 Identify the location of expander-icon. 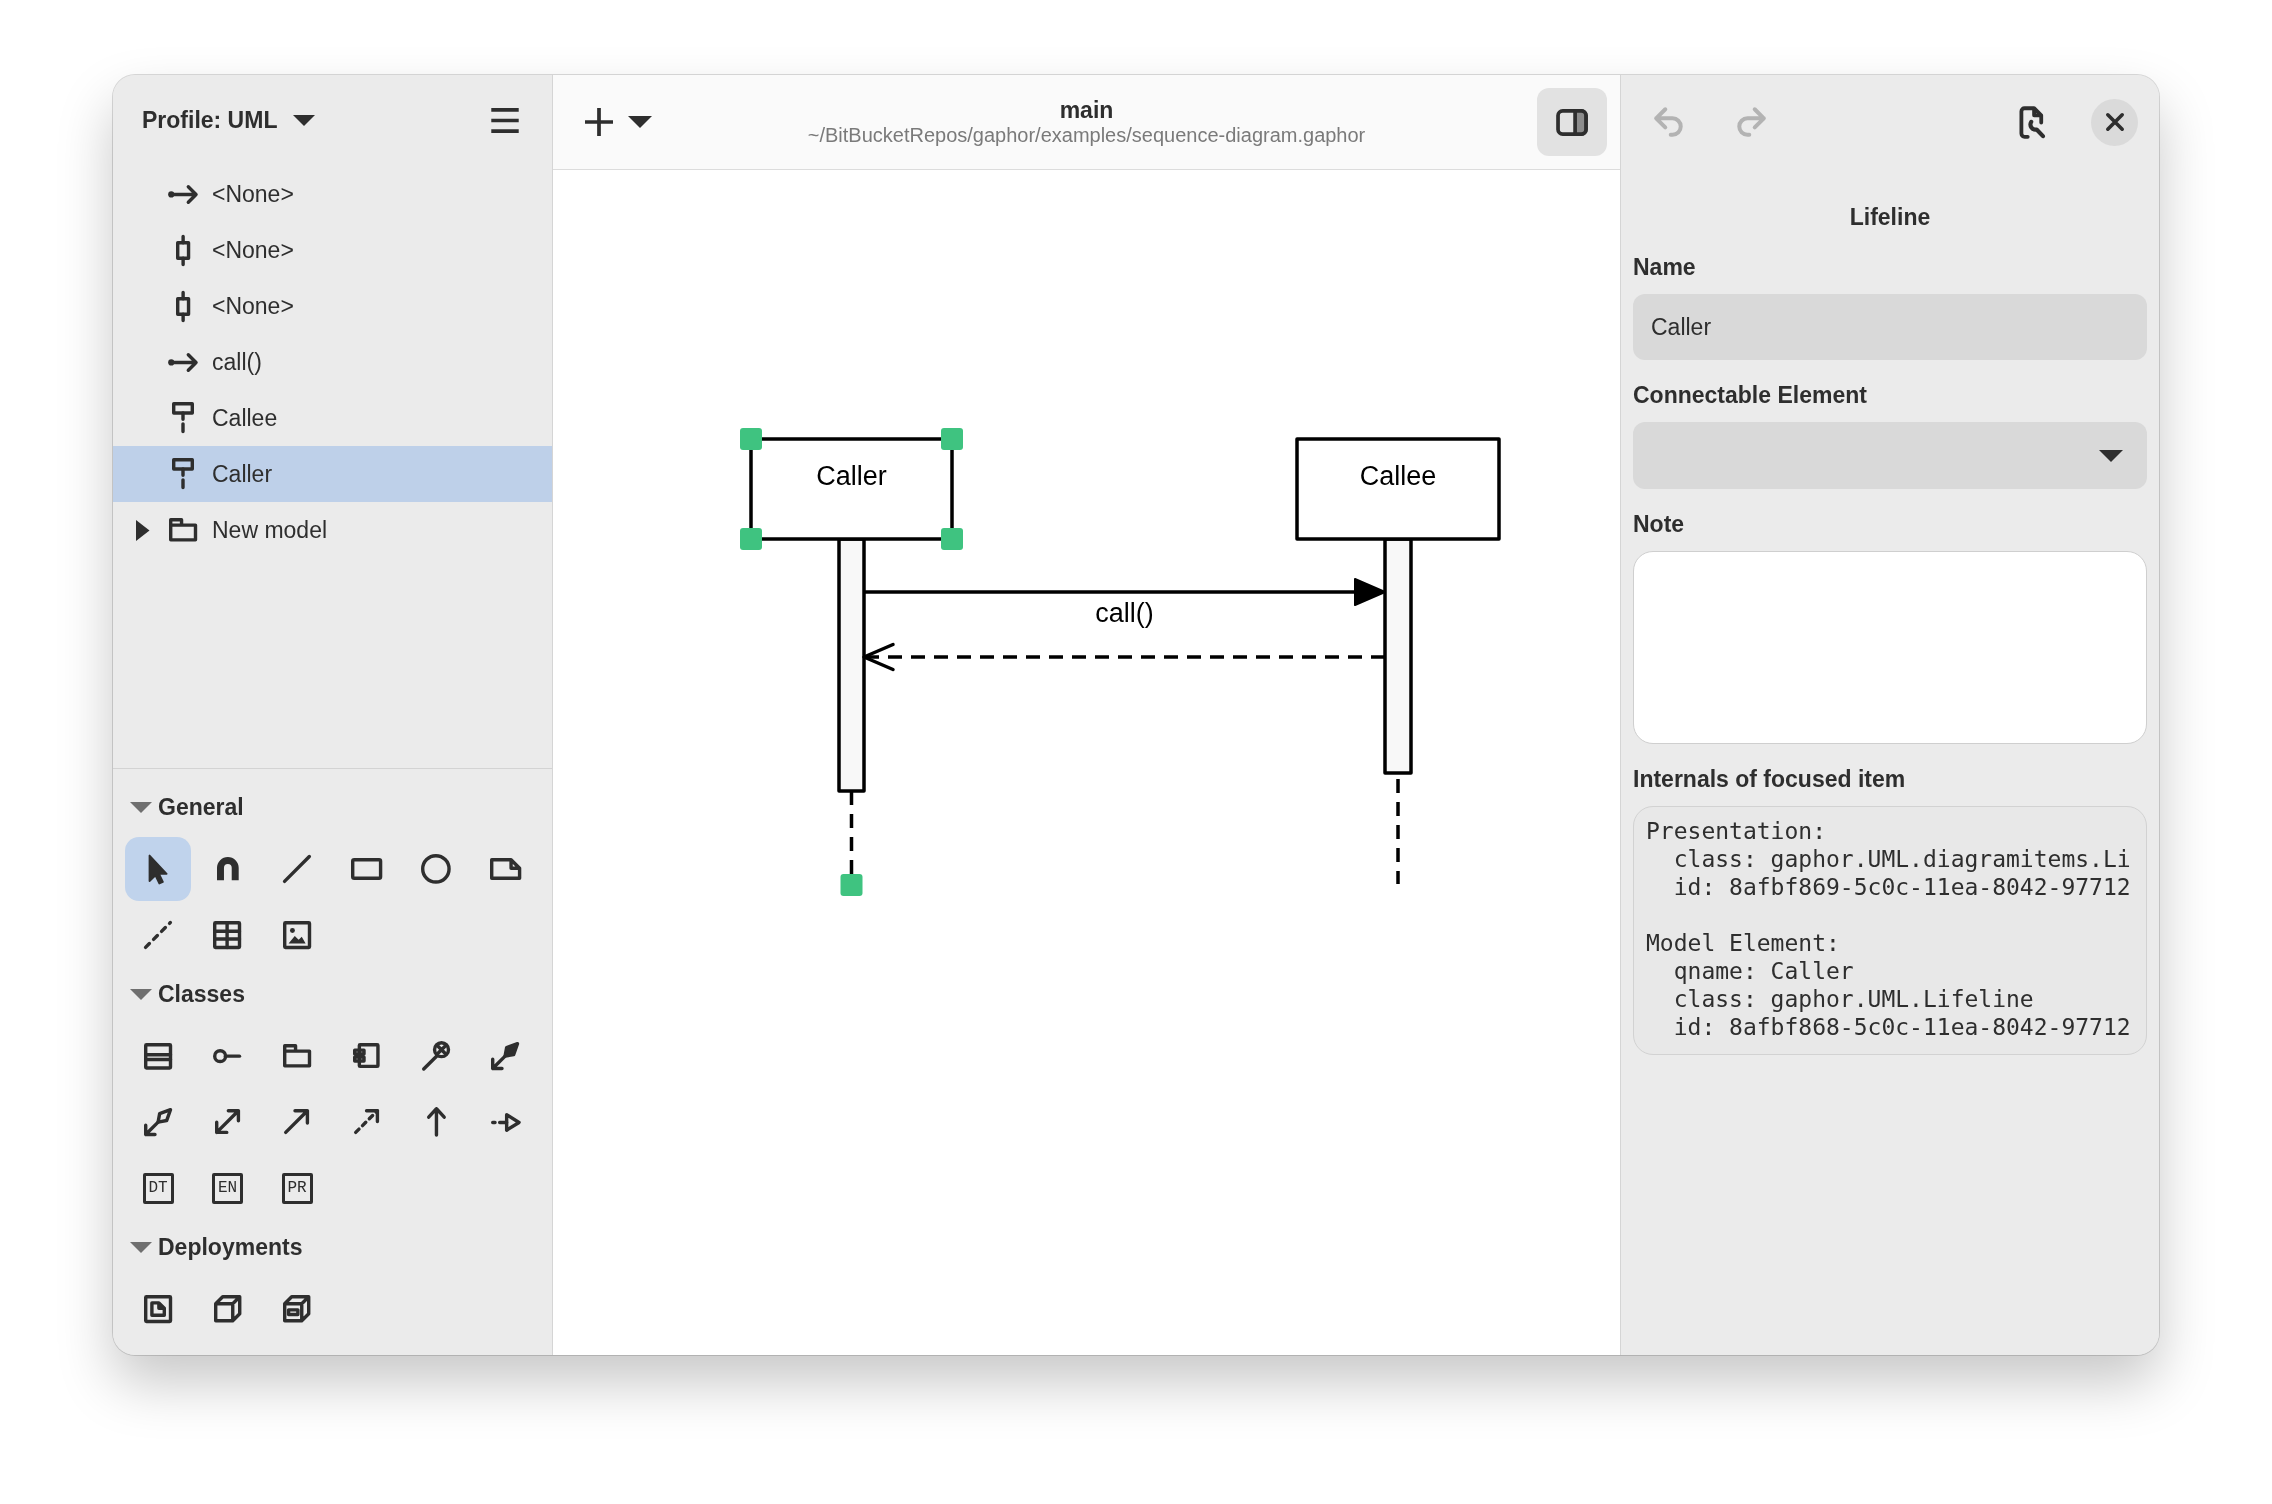
(143, 530).